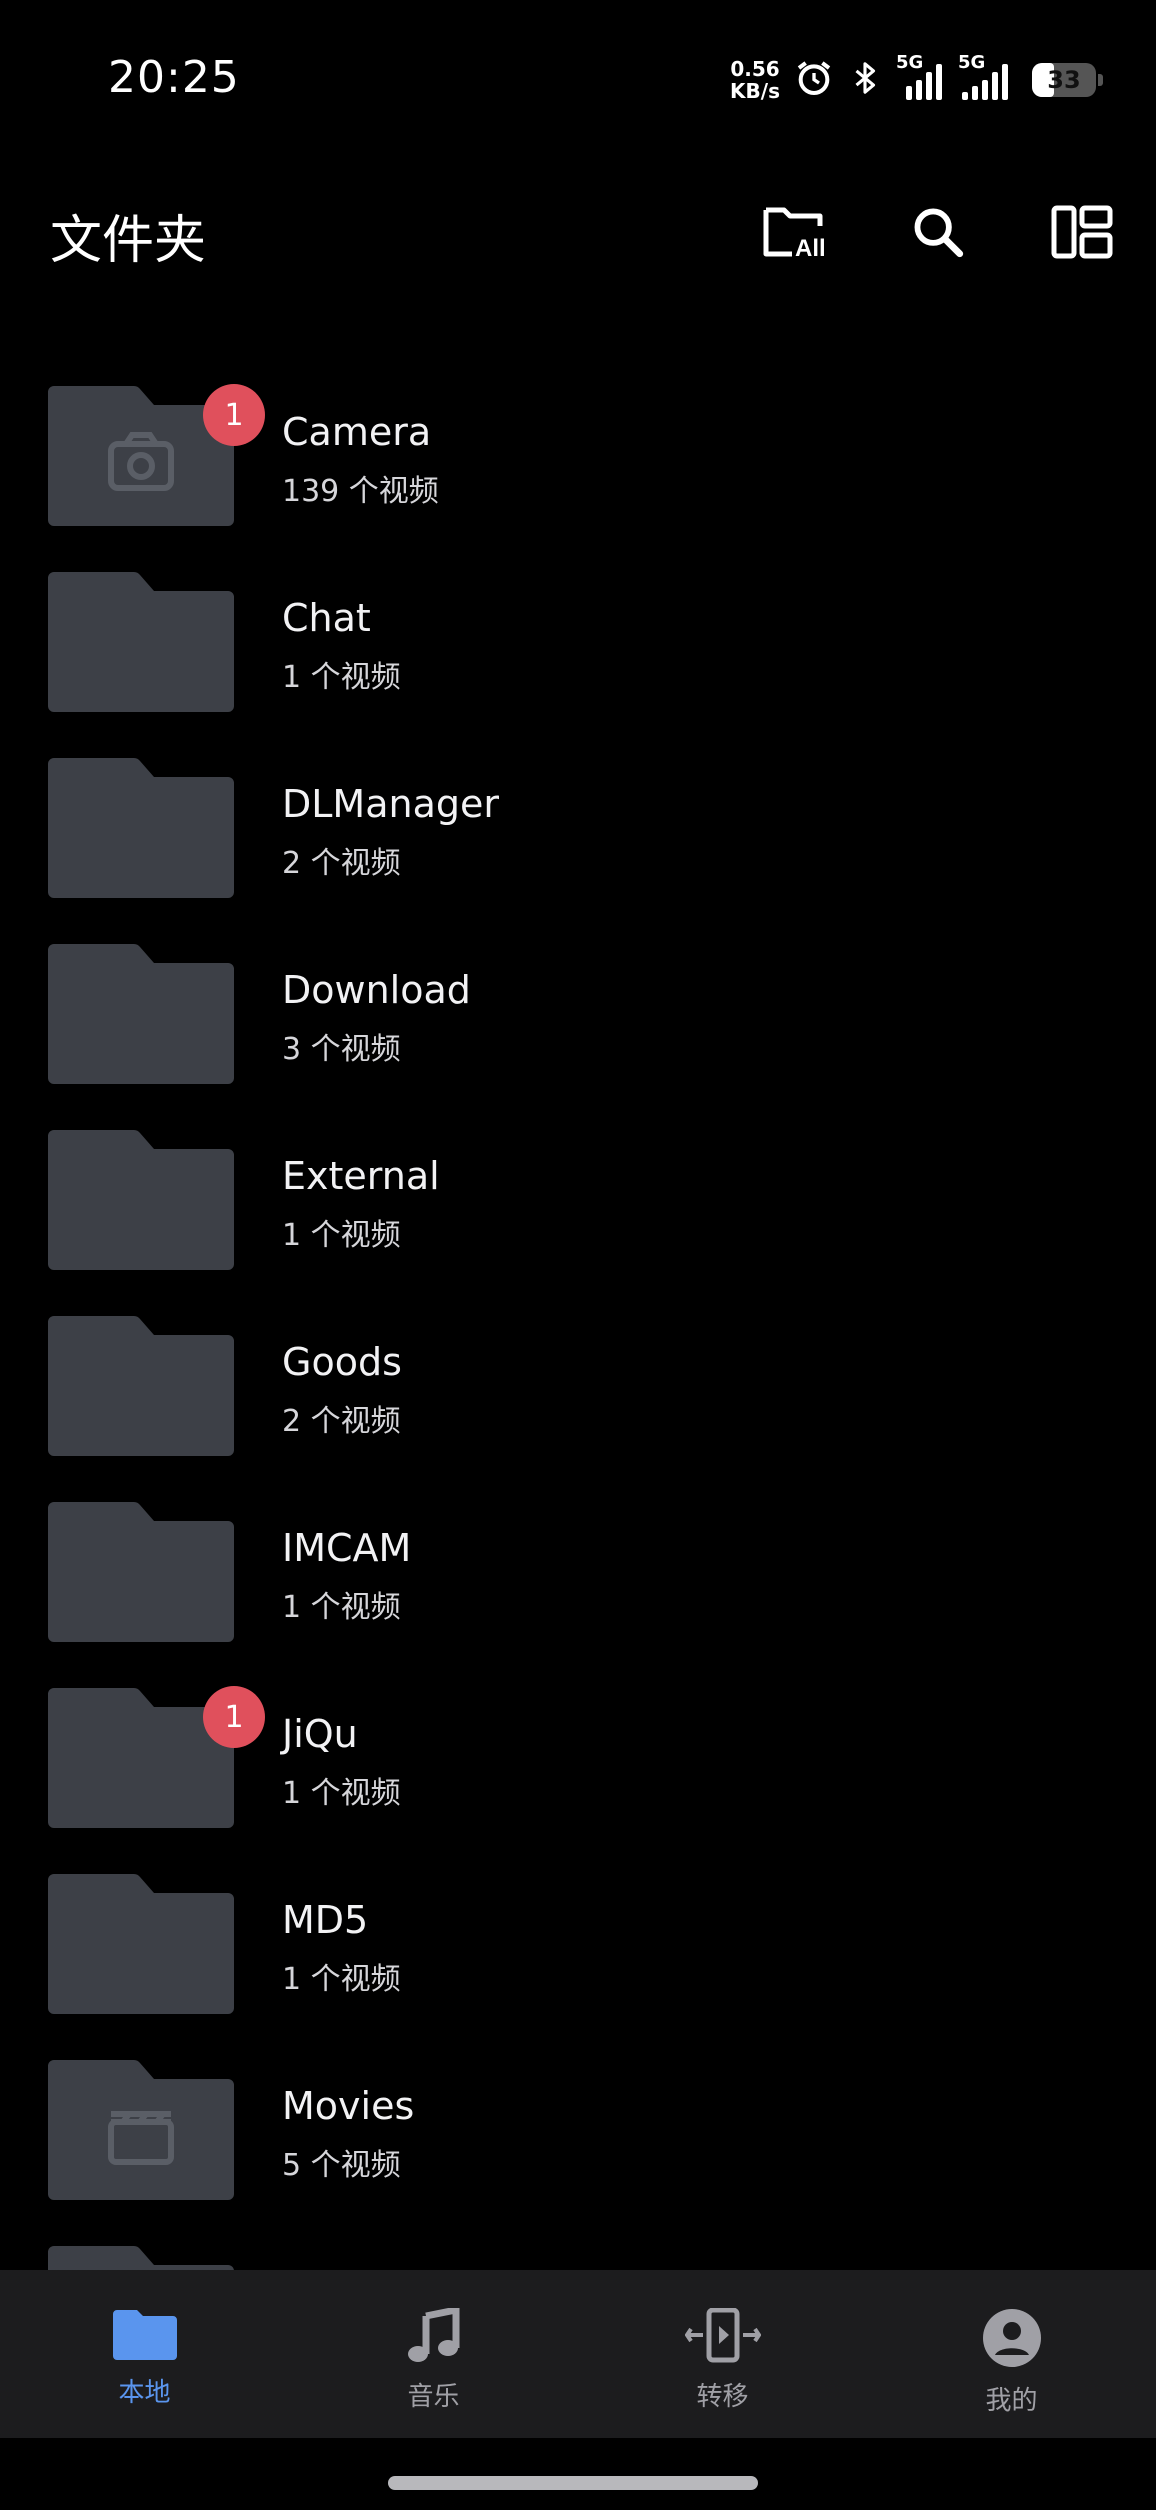 Image resolution: width=1156 pixels, height=2510 pixels. What do you see at coordinates (1012, 2340) in the screenshot?
I see `profile-icon` at bounding box center [1012, 2340].